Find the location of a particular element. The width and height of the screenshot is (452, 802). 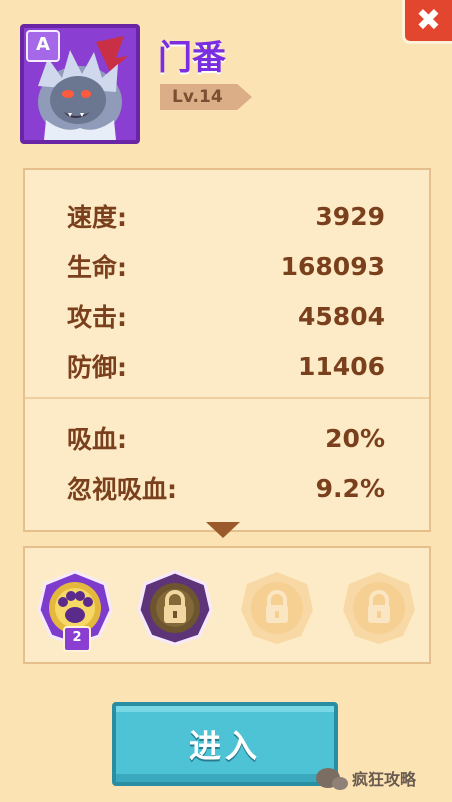

close-icon: ✖ is located at coordinates (428, 20).